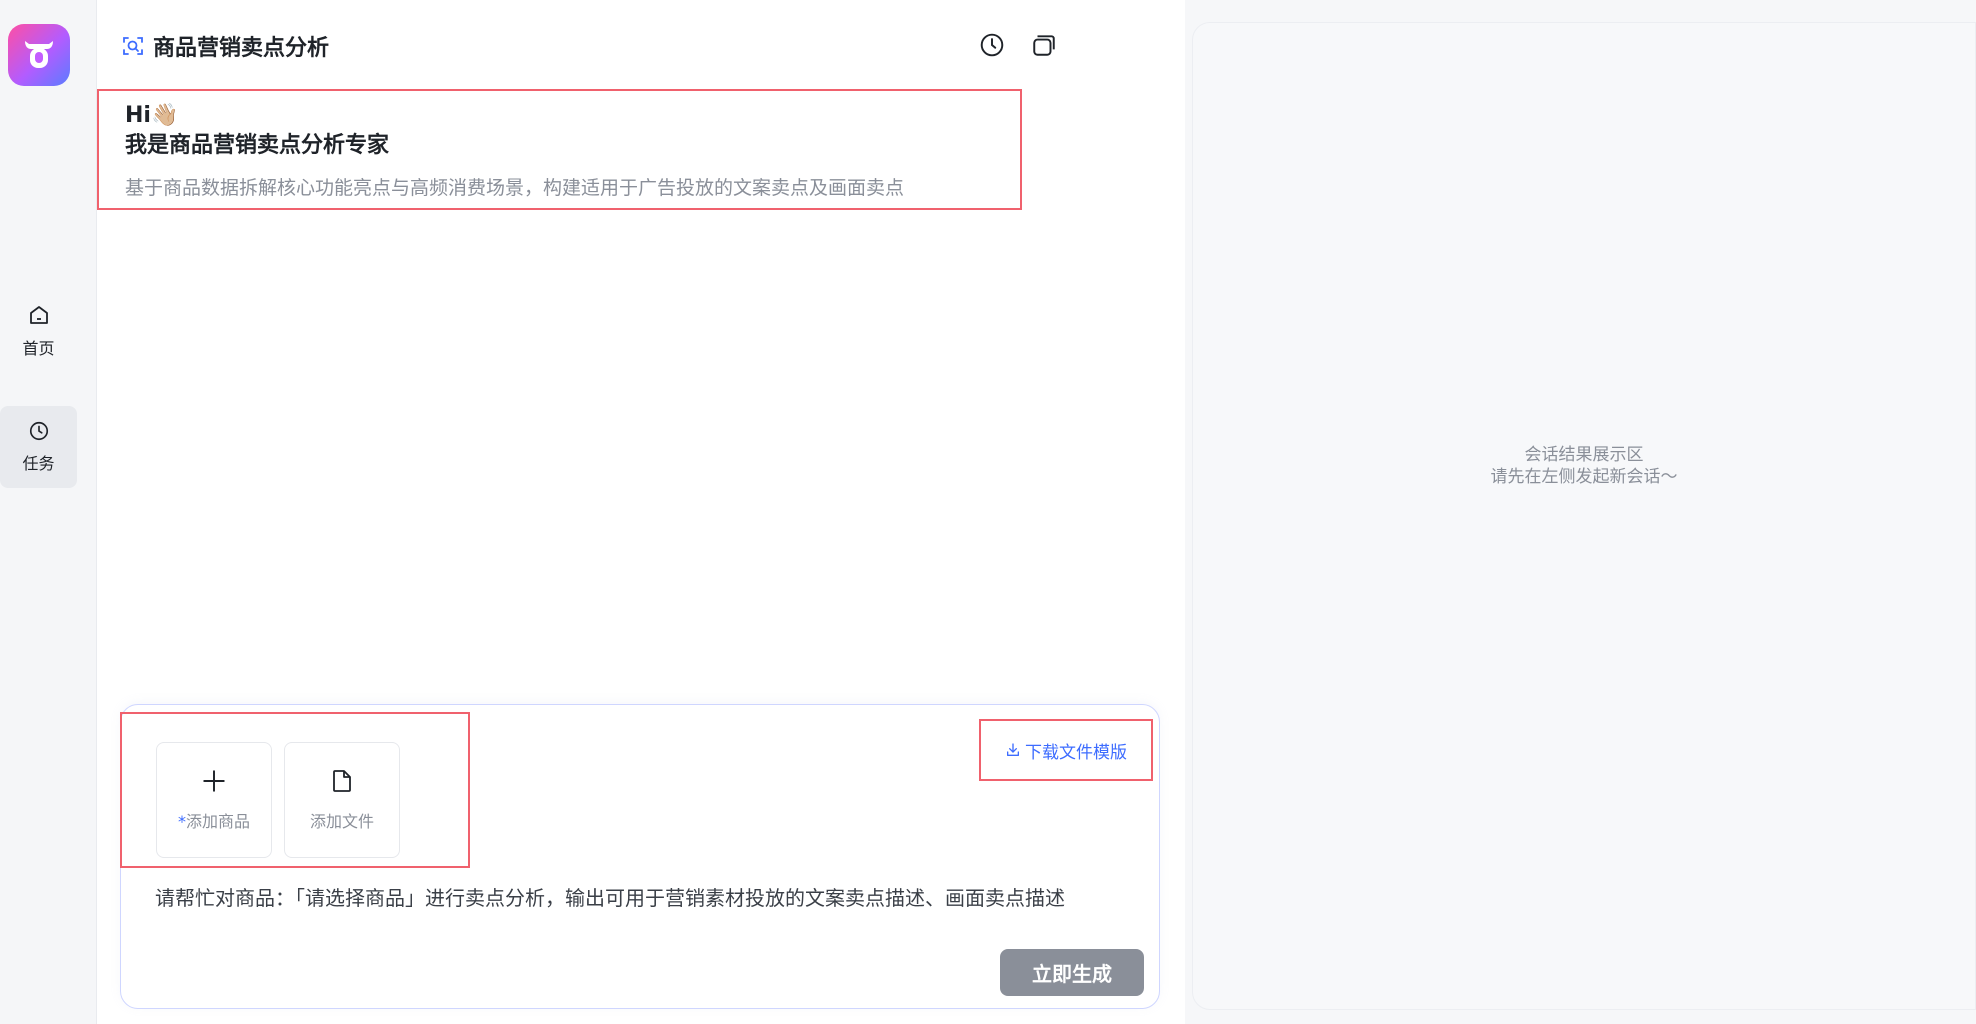 The image size is (1976, 1024). What do you see at coordinates (1584, 477) in the screenshot?
I see `result-placeholder-hint: 请先在左侧发起新会话～` at bounding box center [1584, 477].